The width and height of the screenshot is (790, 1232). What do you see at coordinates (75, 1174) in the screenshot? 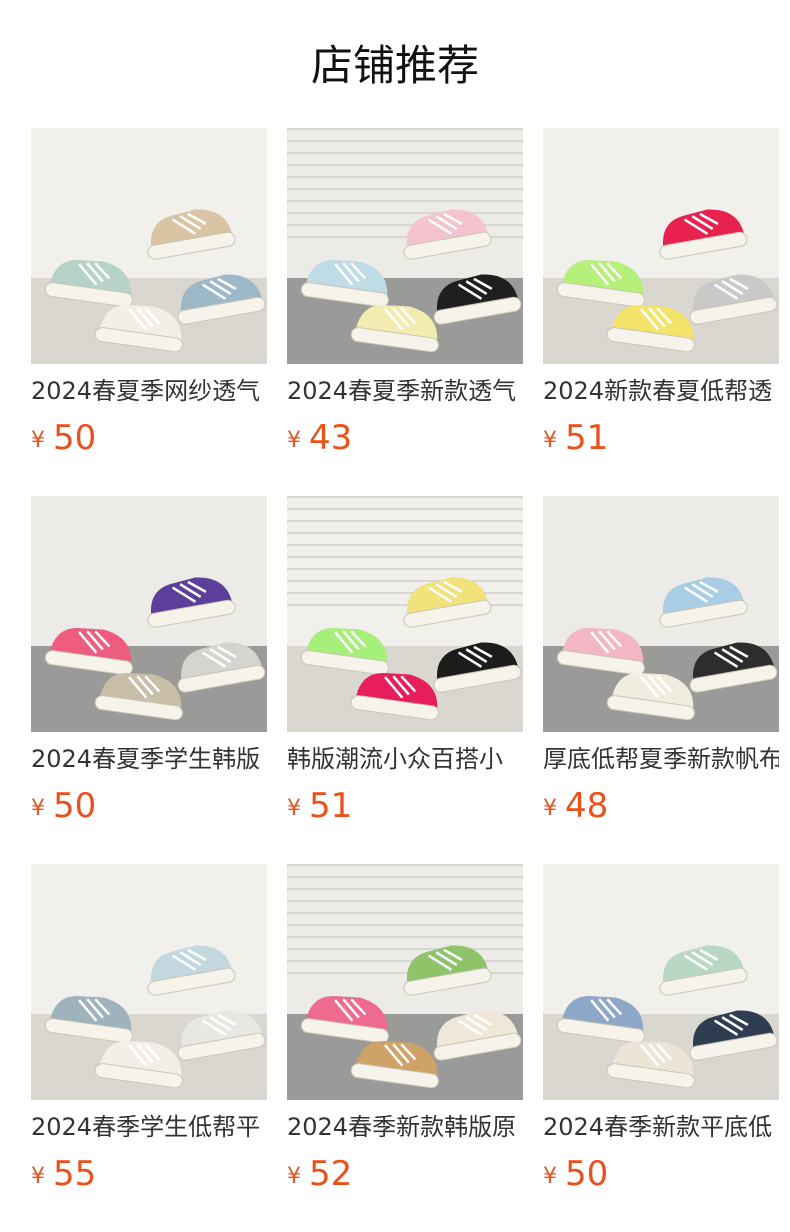
I see `price-amount: 55` at bounding box center [75, 1174].